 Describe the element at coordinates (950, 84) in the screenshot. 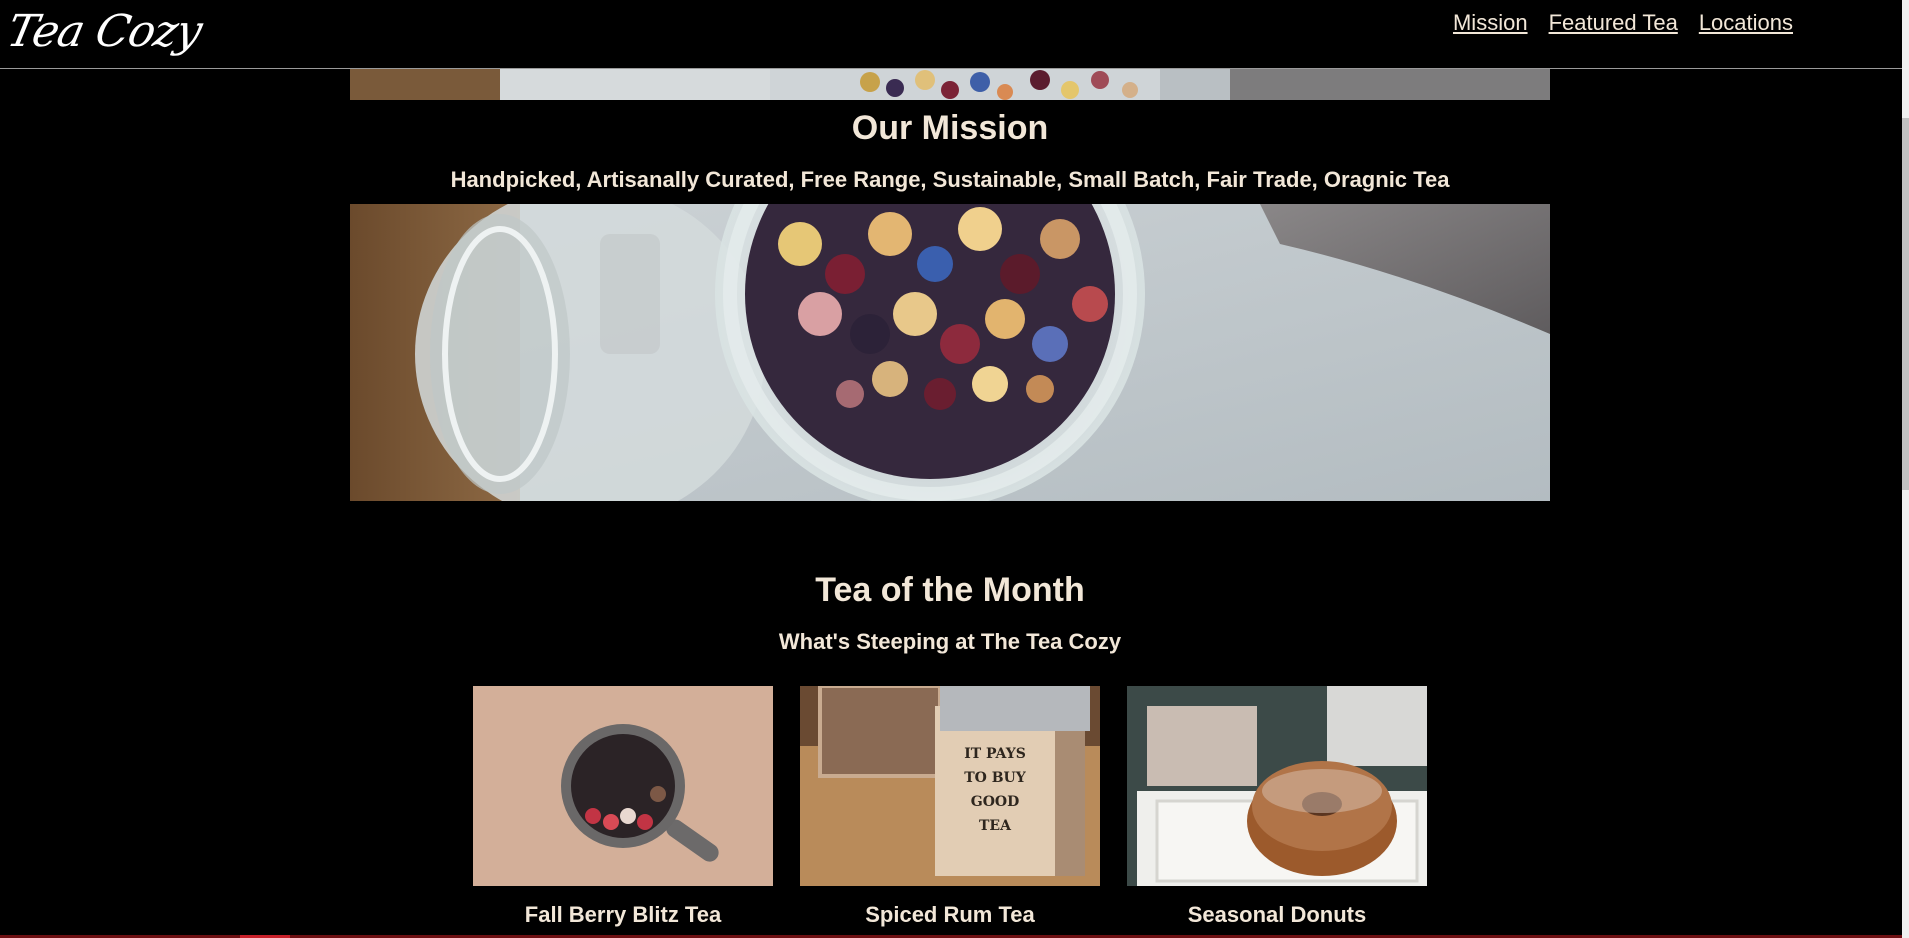

I see `hero-image-strip` at that location.